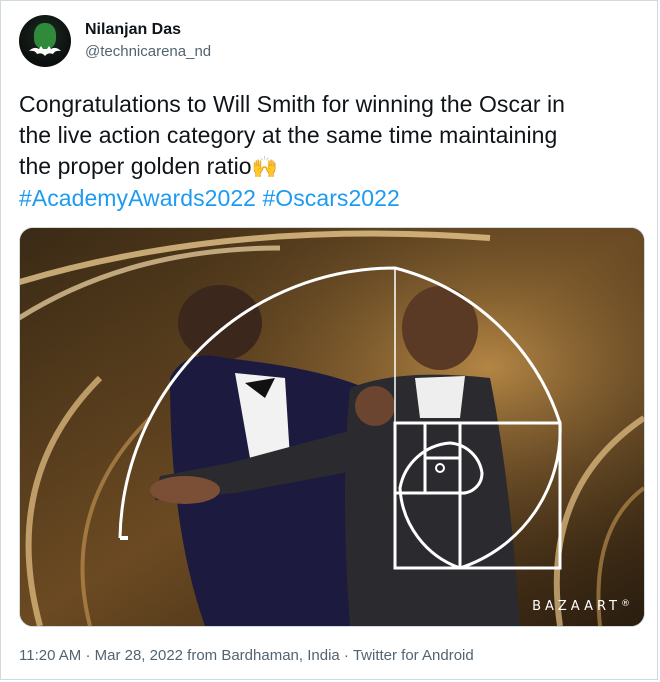  Describe the element at coordinates (263, 655) in the screenshot. I see `tweet-location: from Bardhaman, India` at that location.